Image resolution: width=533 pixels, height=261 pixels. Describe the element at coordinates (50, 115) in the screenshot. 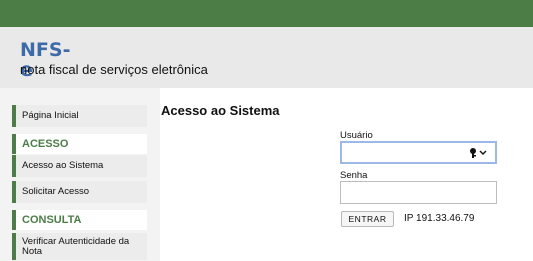

I see `sidebar-item-label: Página Inicial` at that location.